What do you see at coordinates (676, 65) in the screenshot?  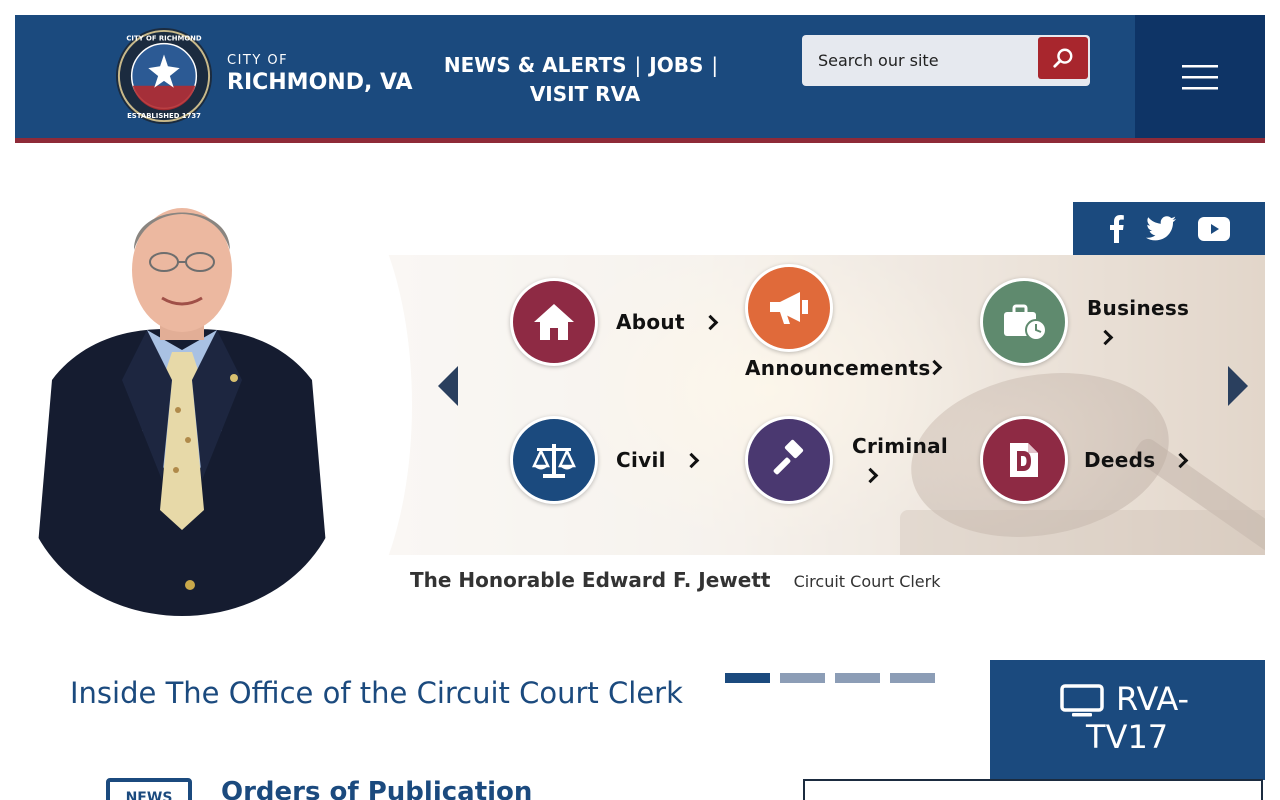 I see `nav-jobs: JOBS` at bounding box center [676, 65].